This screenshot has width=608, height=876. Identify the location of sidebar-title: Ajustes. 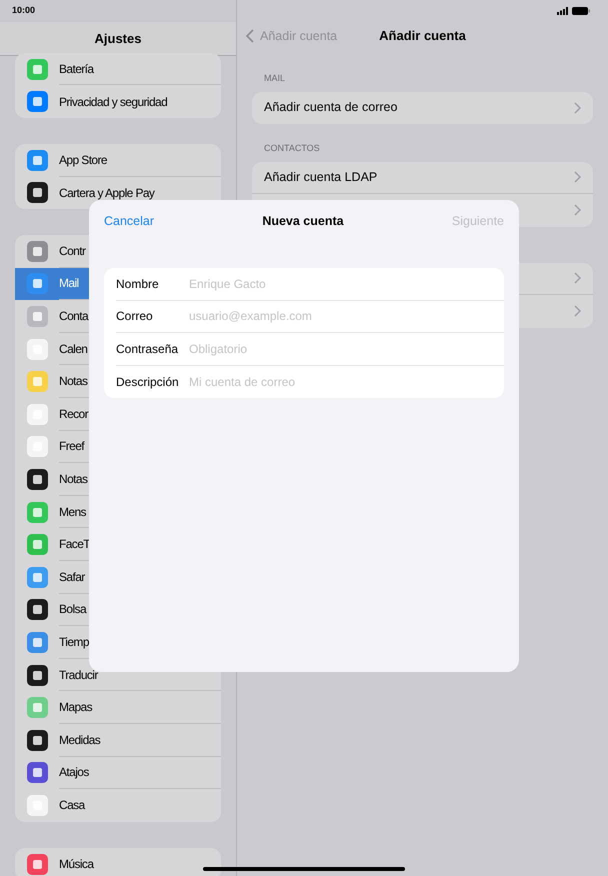
(118, 39).